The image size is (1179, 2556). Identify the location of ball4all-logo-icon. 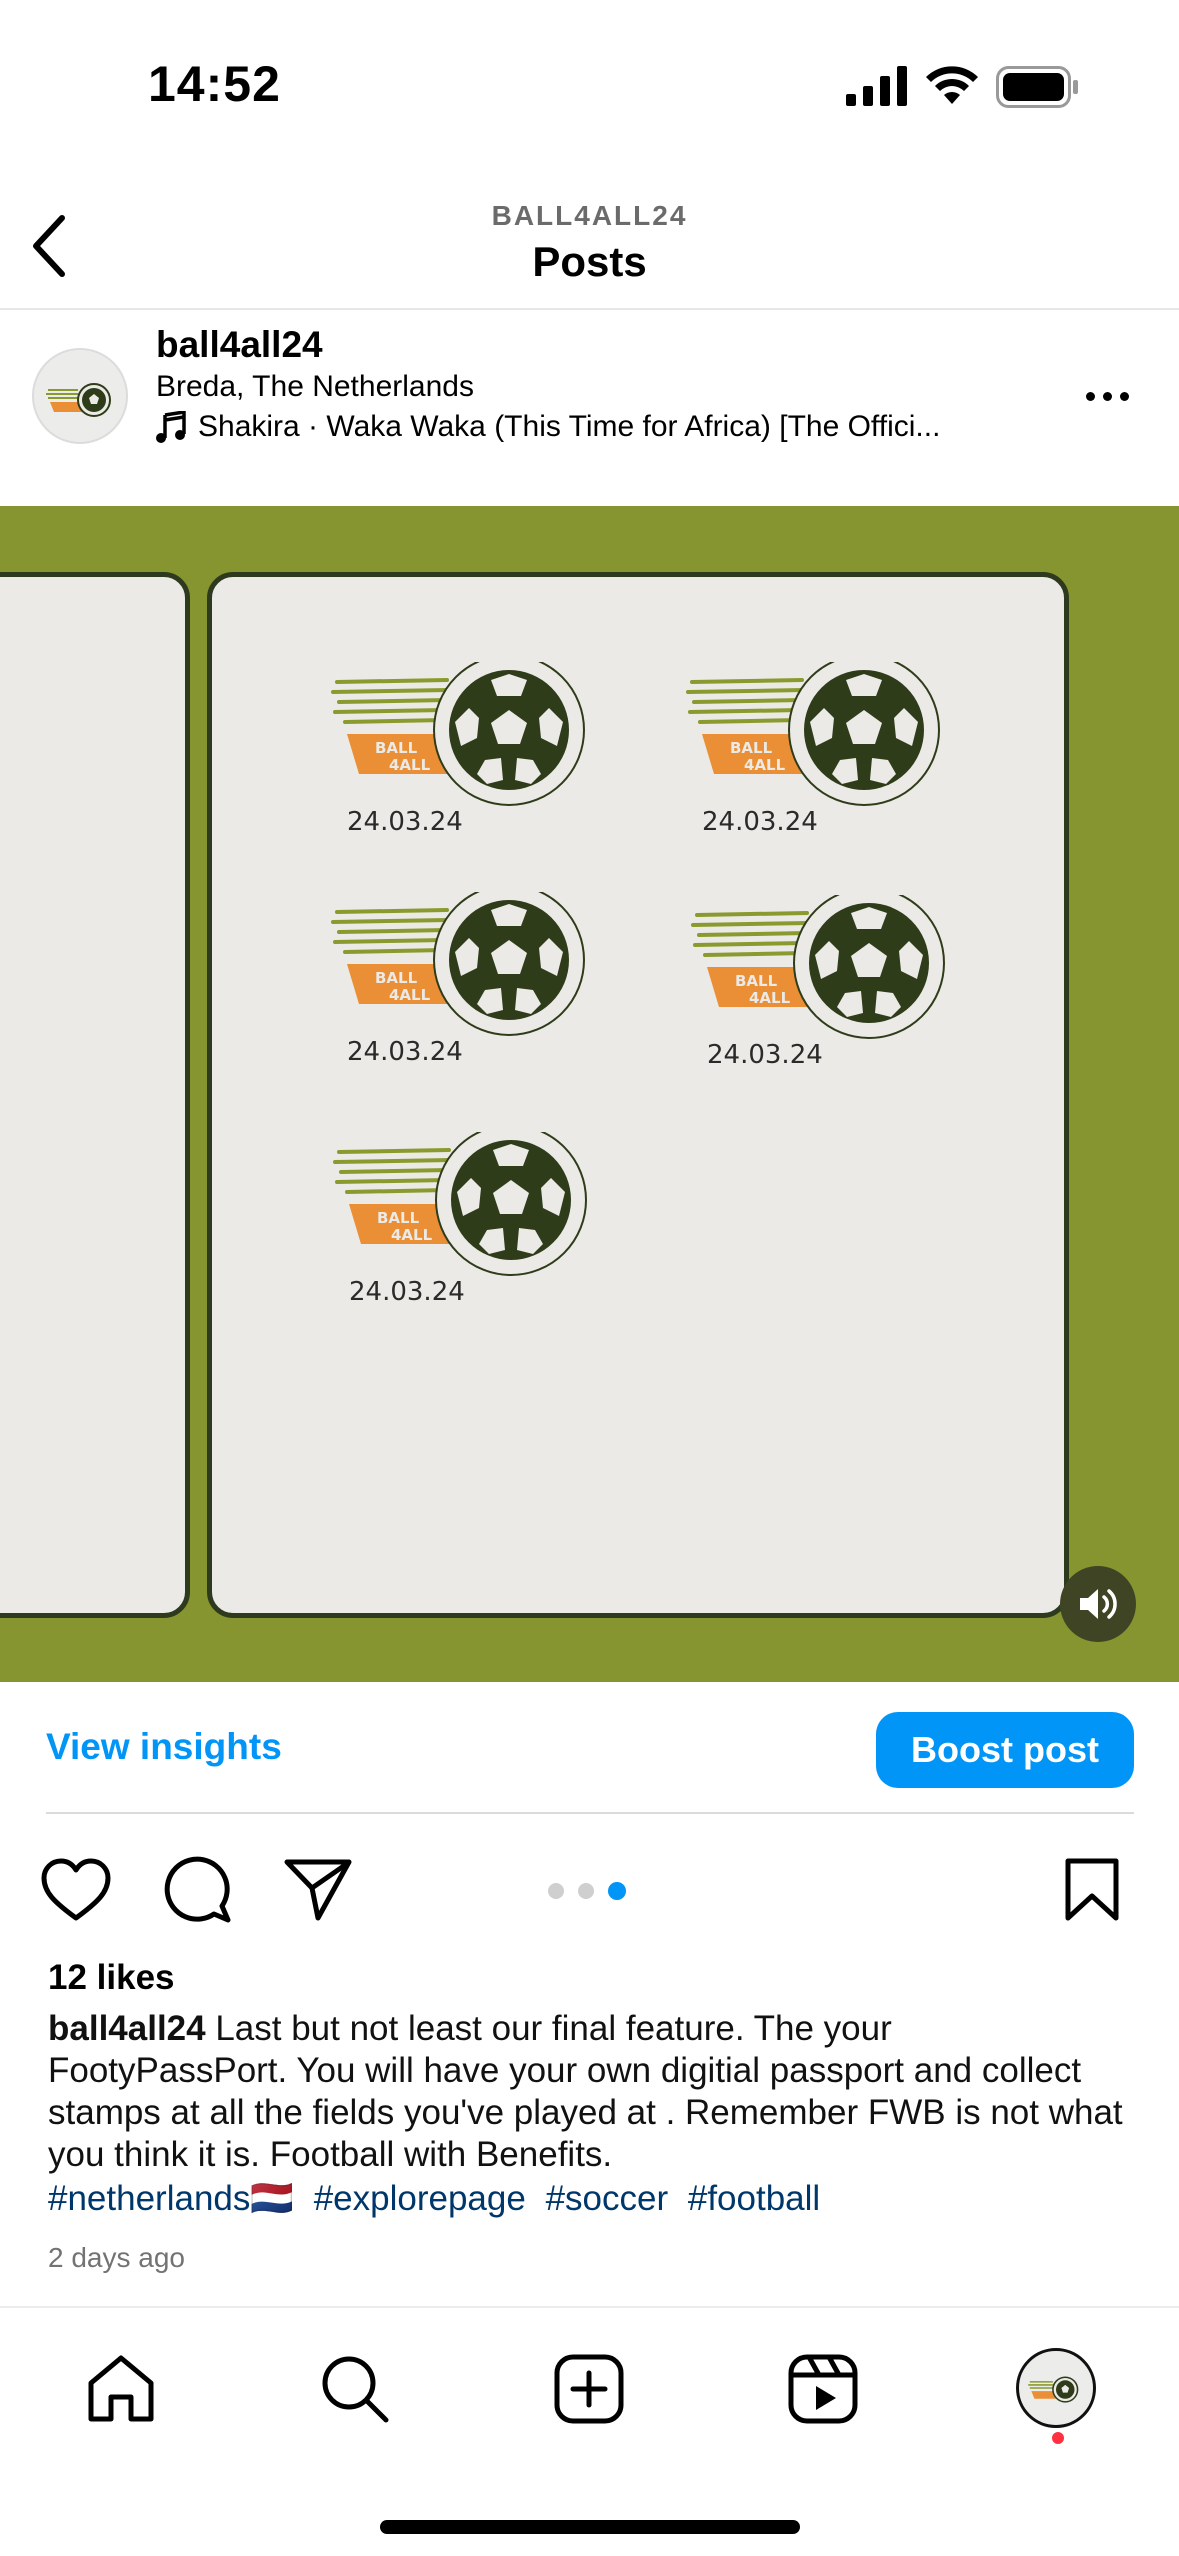
(78, 400).